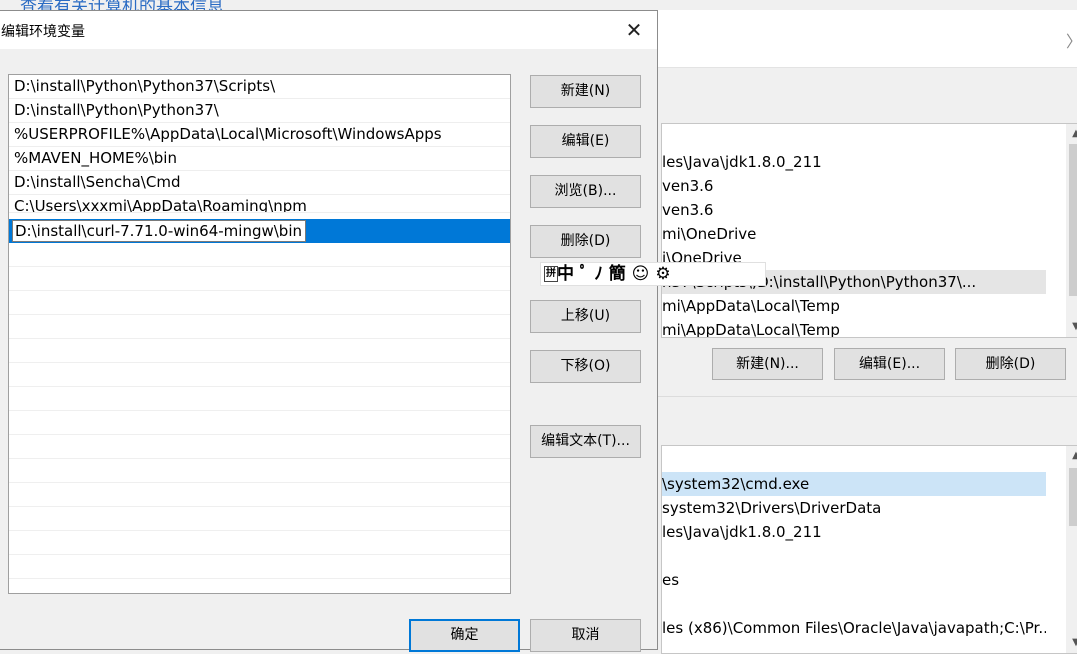 This screenshot has width=1077, height=654. Describe the element at coordinates (585, 241) in the screenshot. I see `delete-button: 删除(D)` at that location.